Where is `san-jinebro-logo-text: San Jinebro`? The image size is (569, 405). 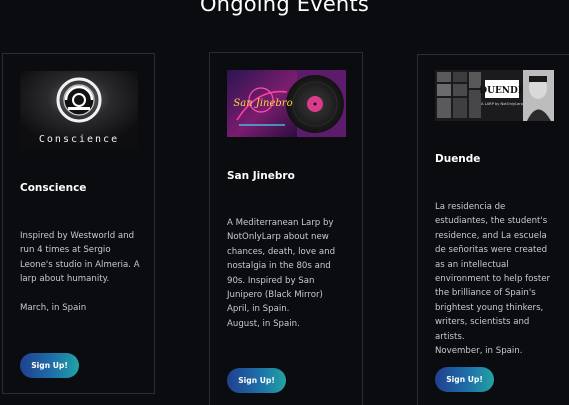
san-jinebro-logo-text: San Jinebro is located at coordinates (262, 103).